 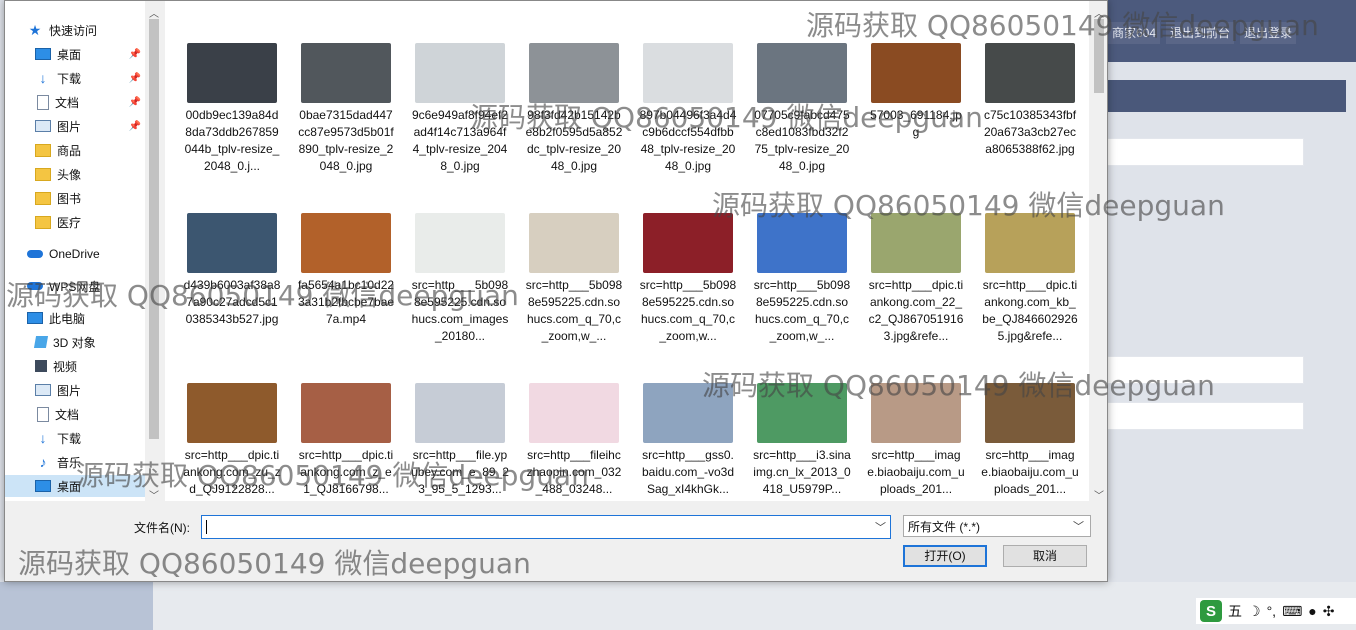 What do you see at coordinates (1254, 611) in the screenshot?
I see `moon-icon: ☽` at bounding box center [1254, 611].